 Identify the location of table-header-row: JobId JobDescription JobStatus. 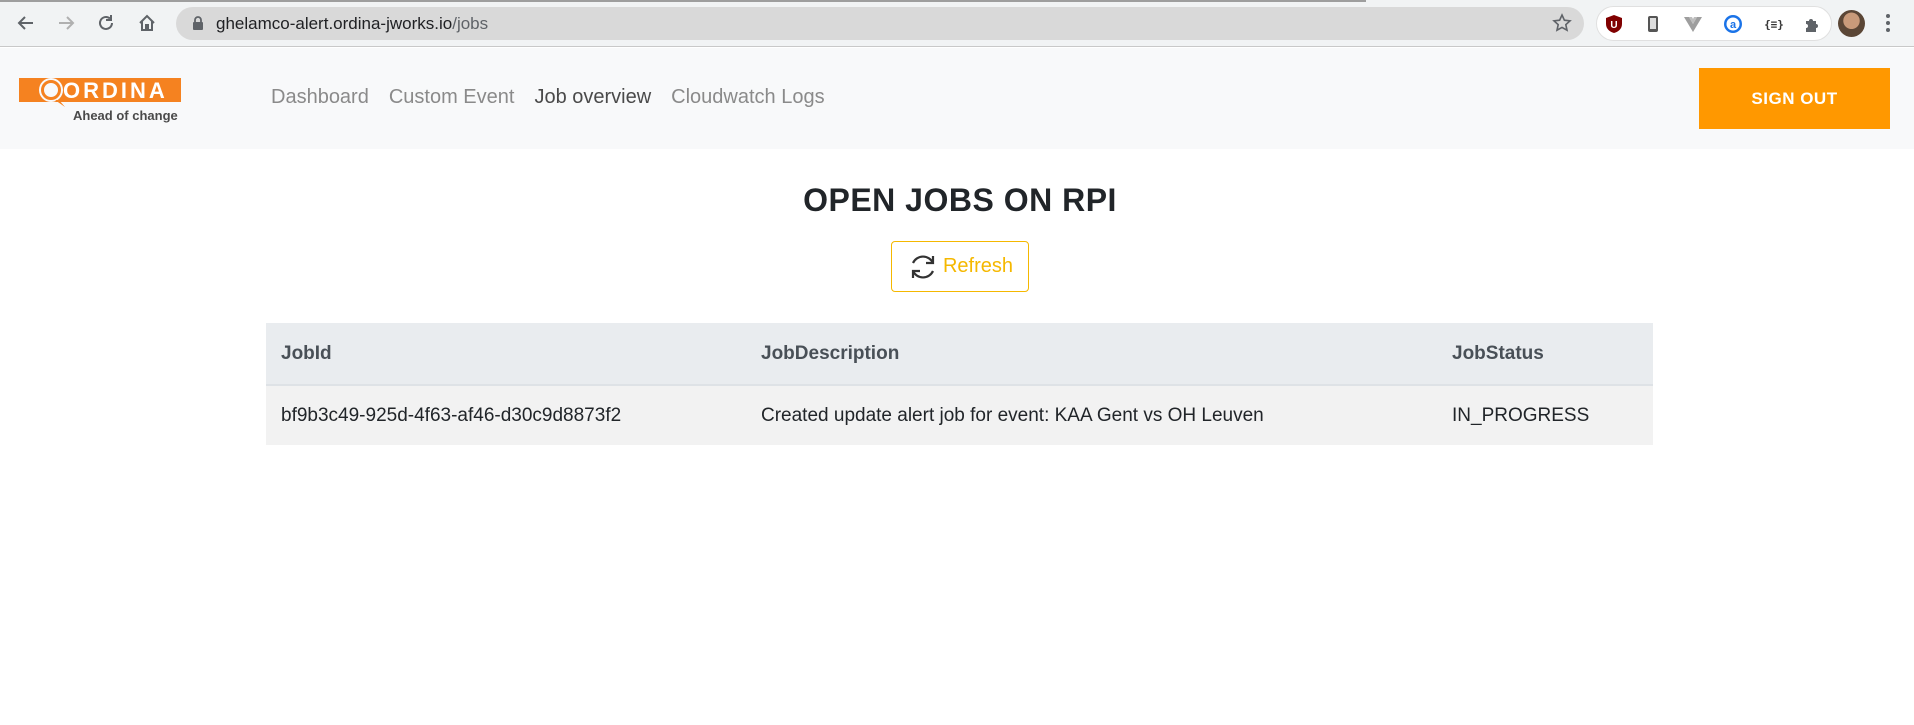
(959, 354).